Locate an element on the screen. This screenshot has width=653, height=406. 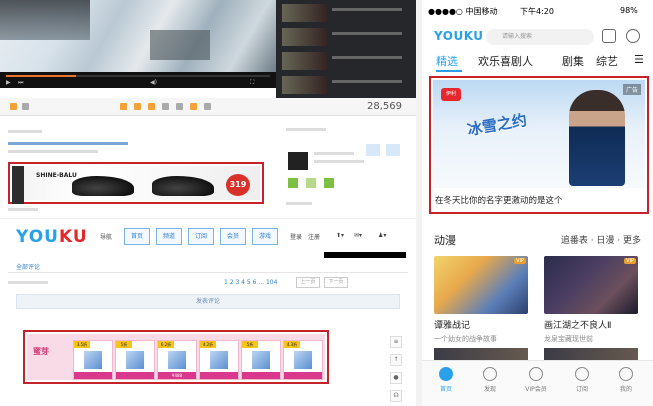
ad-product: 6.2折 ¥488 is located at coordinates (177, 360).